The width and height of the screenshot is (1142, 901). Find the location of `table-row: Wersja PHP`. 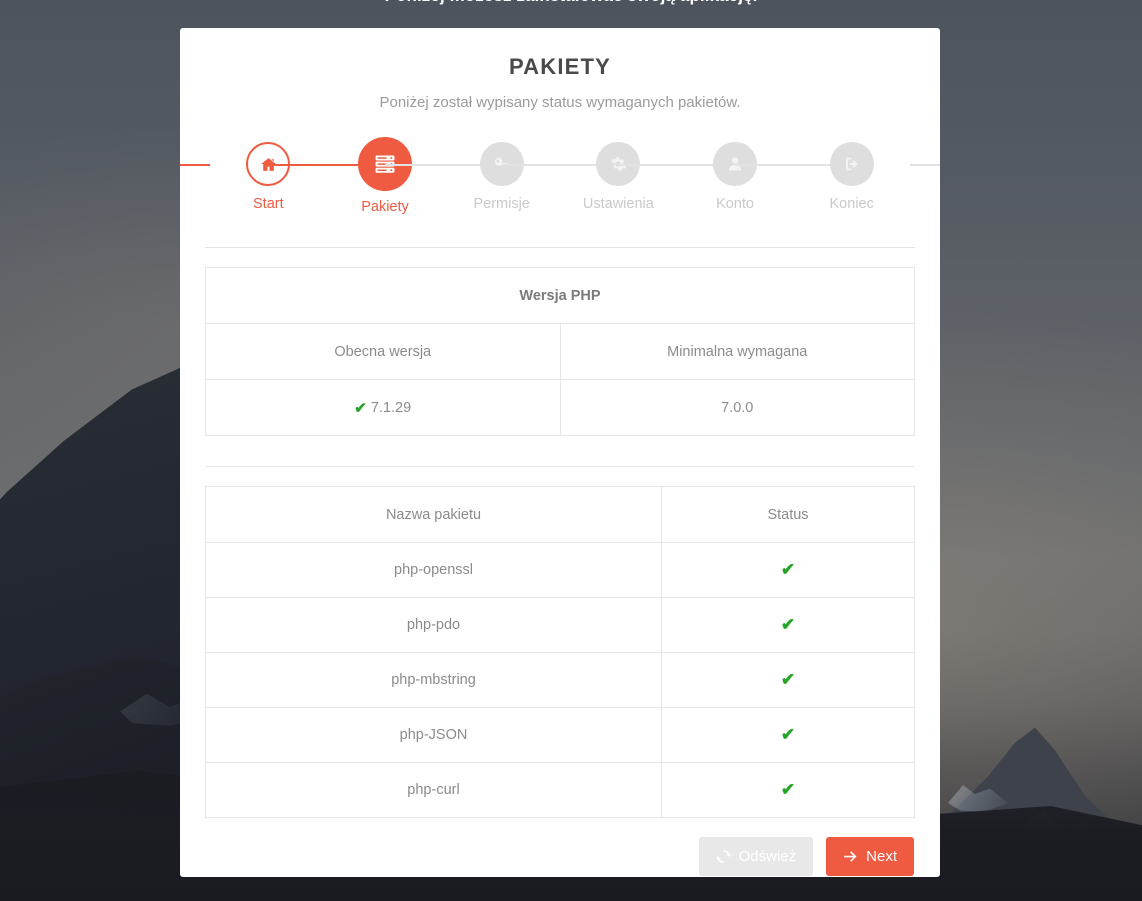

table-row: Wersja PHP is located at coordinates (560, 295).